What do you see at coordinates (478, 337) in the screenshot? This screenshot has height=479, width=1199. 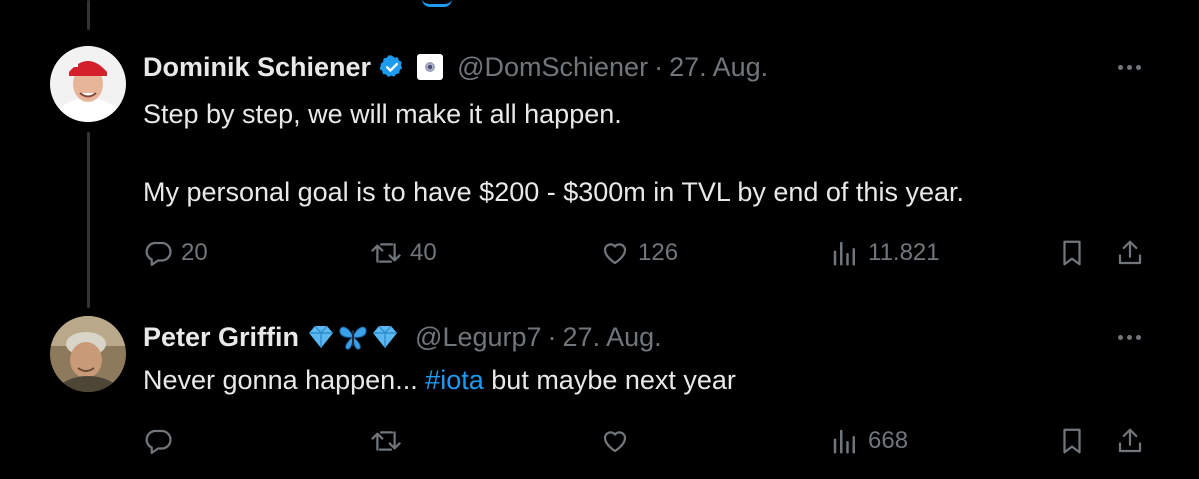 I see `author-handle: @Legurp7` at bounding box center [478, 337].